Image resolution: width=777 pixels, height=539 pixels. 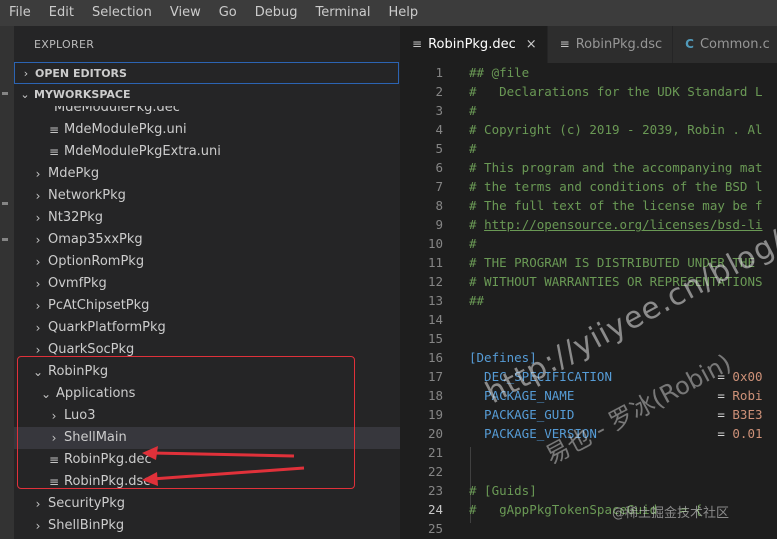 I want to click on menu-go: Go, so click(x=228, y=13).